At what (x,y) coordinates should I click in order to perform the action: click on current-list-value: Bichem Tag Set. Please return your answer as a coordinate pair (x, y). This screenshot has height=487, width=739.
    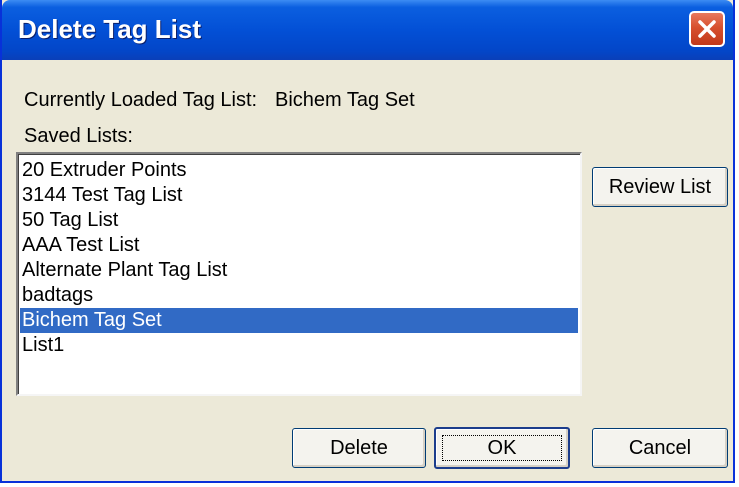
    Looking at the image, I should click on (345, 100).